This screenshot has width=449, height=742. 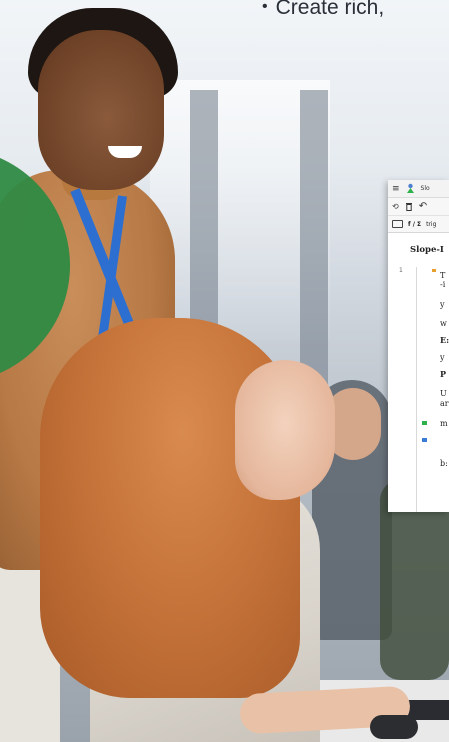 What do you see at coordinates (401, 270) in the screenshot?
I see `line-number: 1` at bounding box center [401, 270].